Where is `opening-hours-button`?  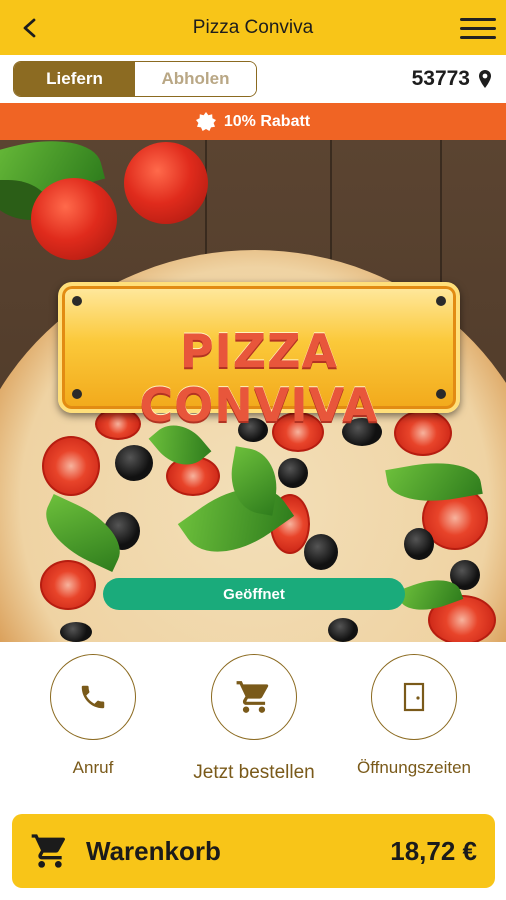
opening-hours-button is located at coordinates (414, 697).